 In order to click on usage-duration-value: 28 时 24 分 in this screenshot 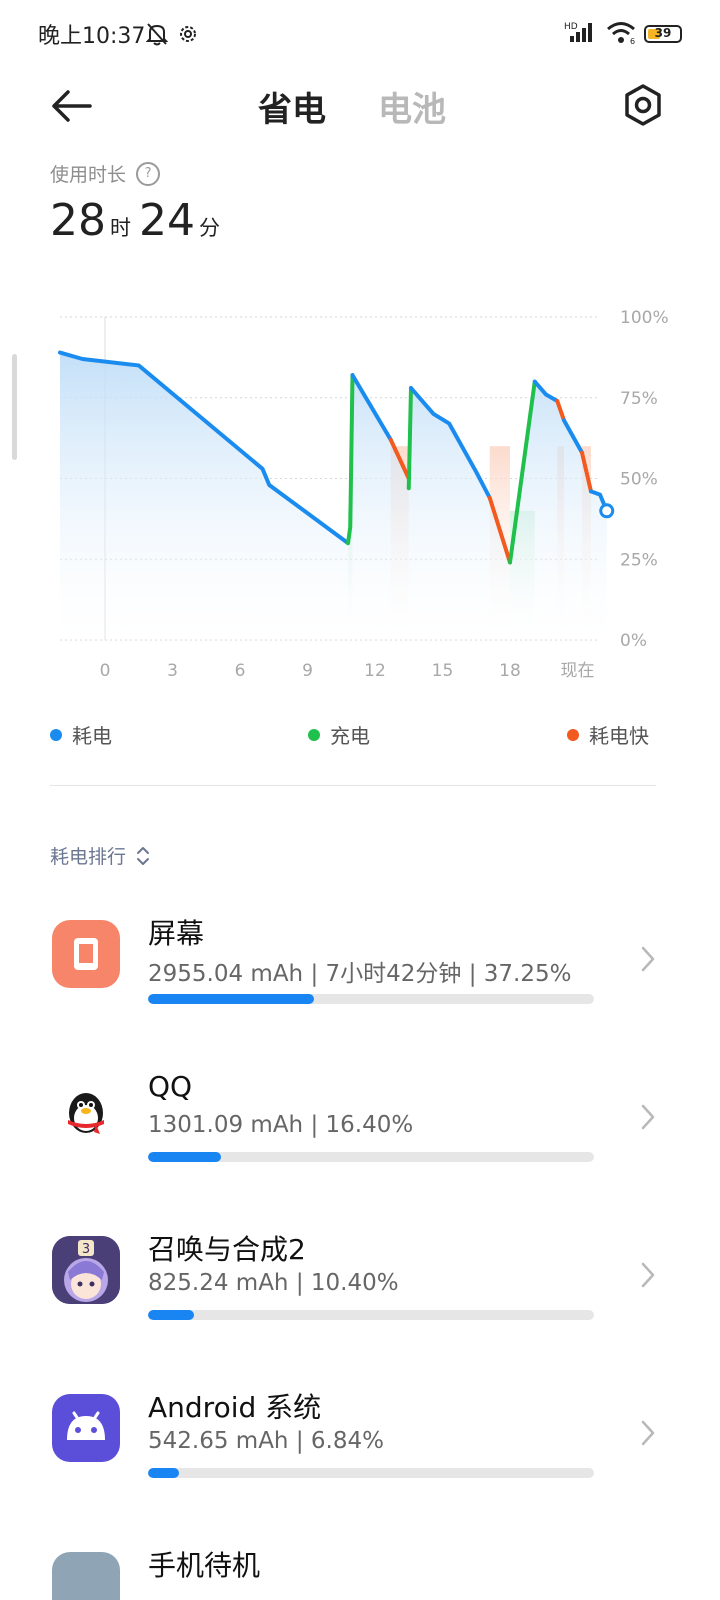, I will do `click(139, 220)`.